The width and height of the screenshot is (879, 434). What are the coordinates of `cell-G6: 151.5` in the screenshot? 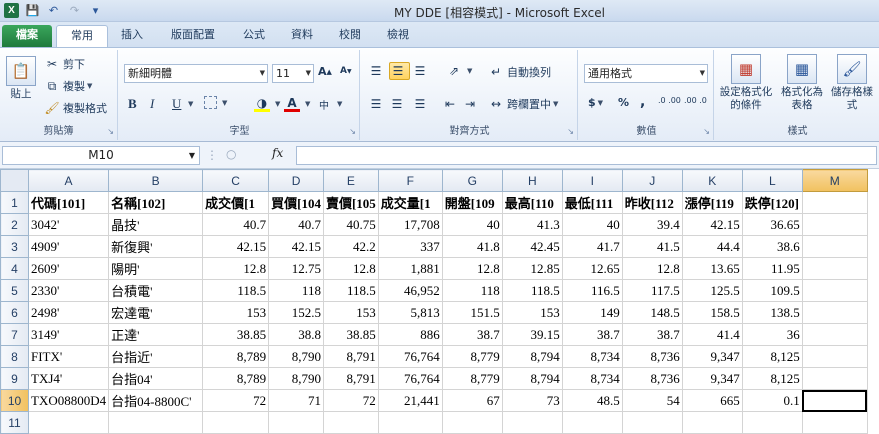 It's located at (472, 312).